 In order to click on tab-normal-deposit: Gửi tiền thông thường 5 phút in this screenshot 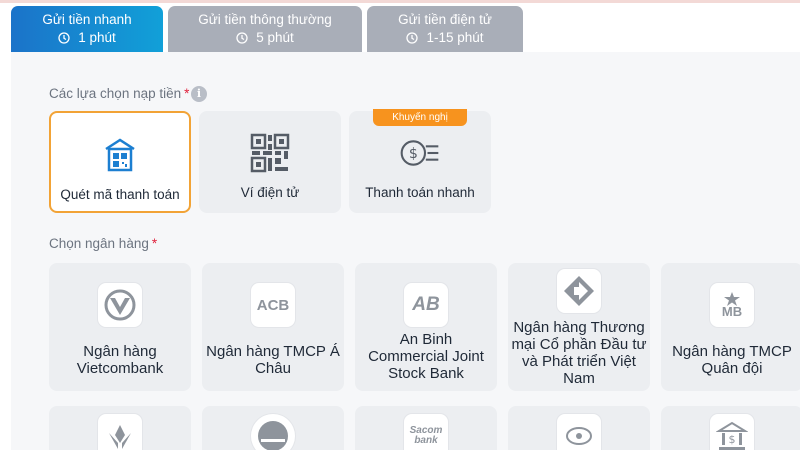, I will do `click(265, 29)`.